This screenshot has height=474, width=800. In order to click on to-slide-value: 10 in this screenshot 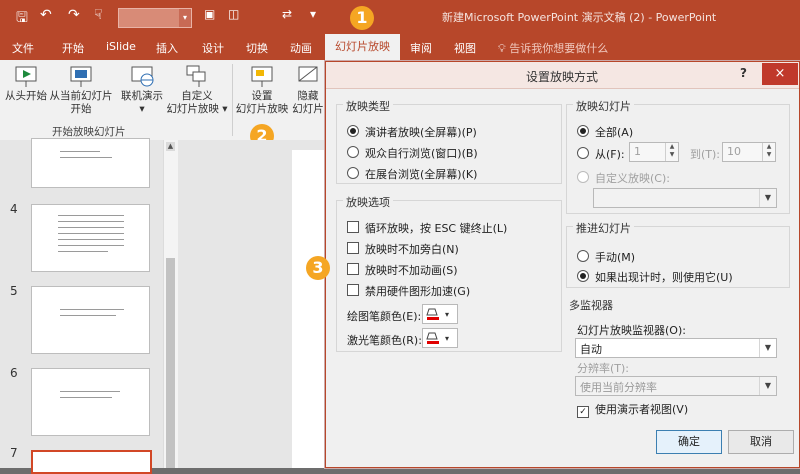, I will do `click(734, 151)`.